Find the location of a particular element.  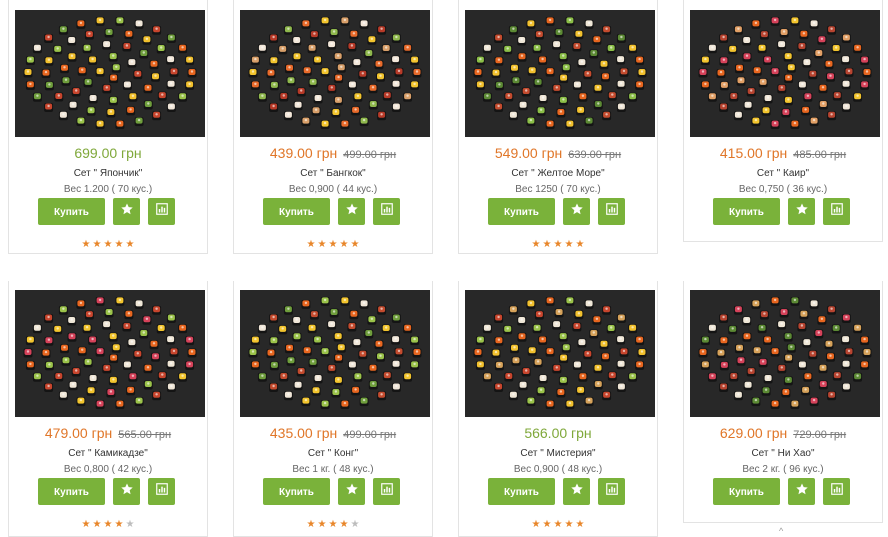

old-price: 729.00 грн is located at coordinates (820, 435).